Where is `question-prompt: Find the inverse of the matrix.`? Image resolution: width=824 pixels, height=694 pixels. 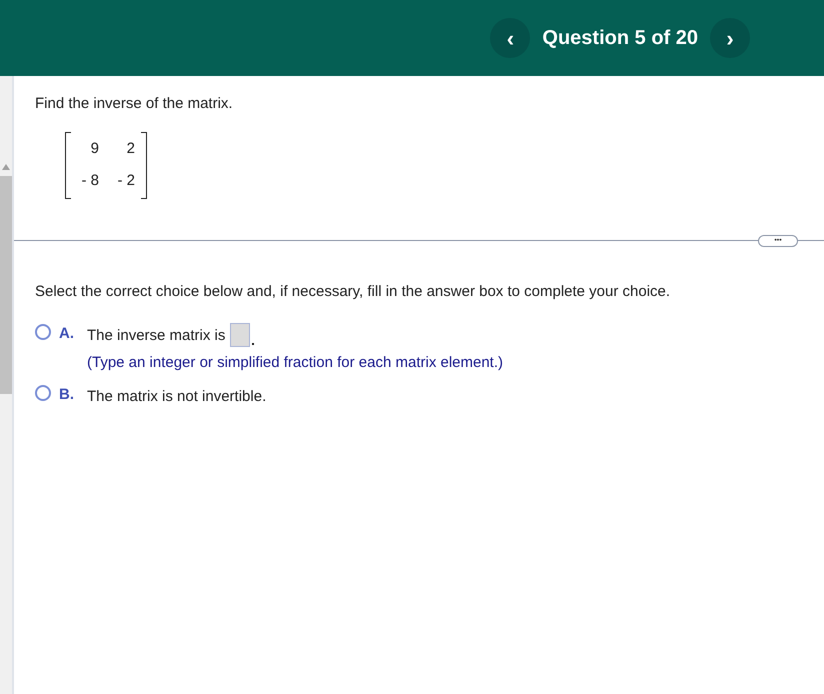
question-prompt: Find the inverse of the matrix. is located at coordinates (134, 104).